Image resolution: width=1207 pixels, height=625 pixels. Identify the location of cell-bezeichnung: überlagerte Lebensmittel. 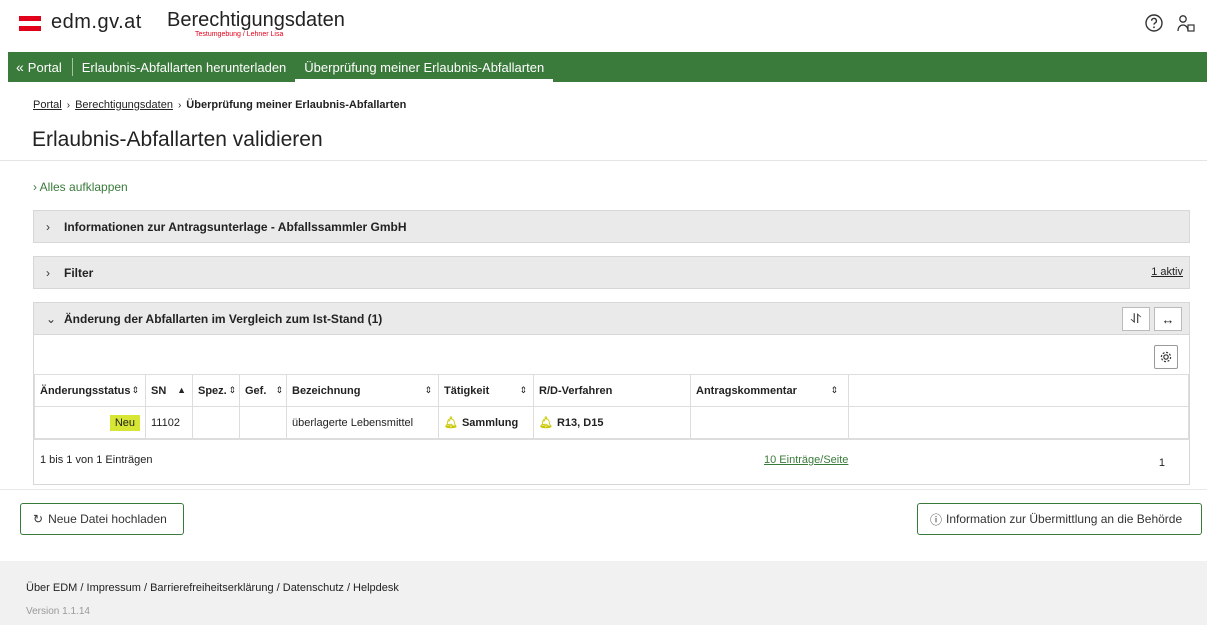
(362, 422).